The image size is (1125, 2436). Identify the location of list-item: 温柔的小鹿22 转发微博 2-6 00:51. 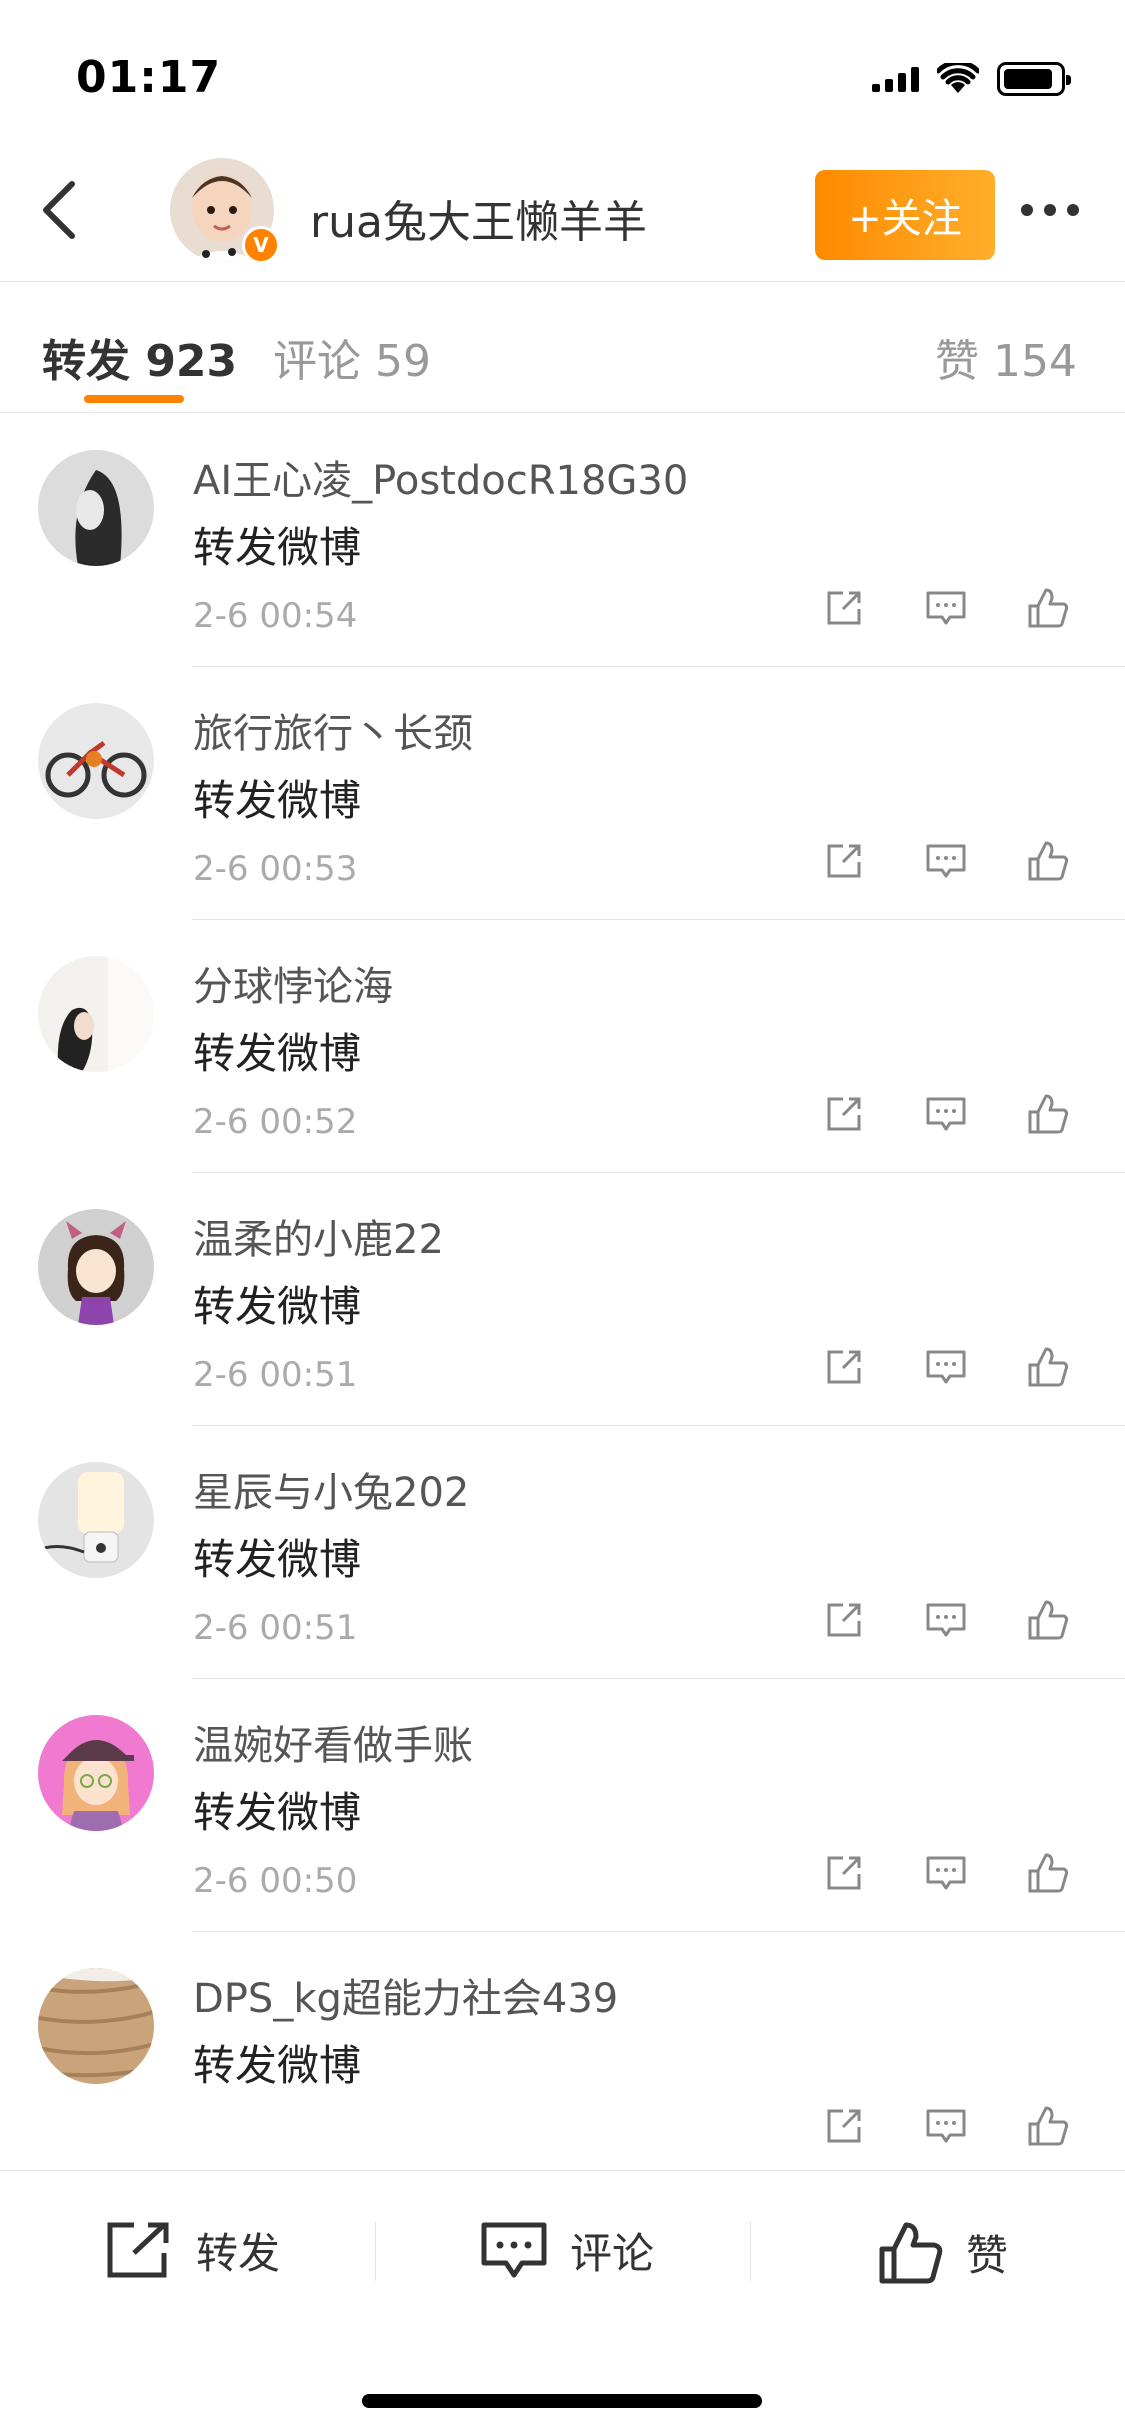
(562, 1299).